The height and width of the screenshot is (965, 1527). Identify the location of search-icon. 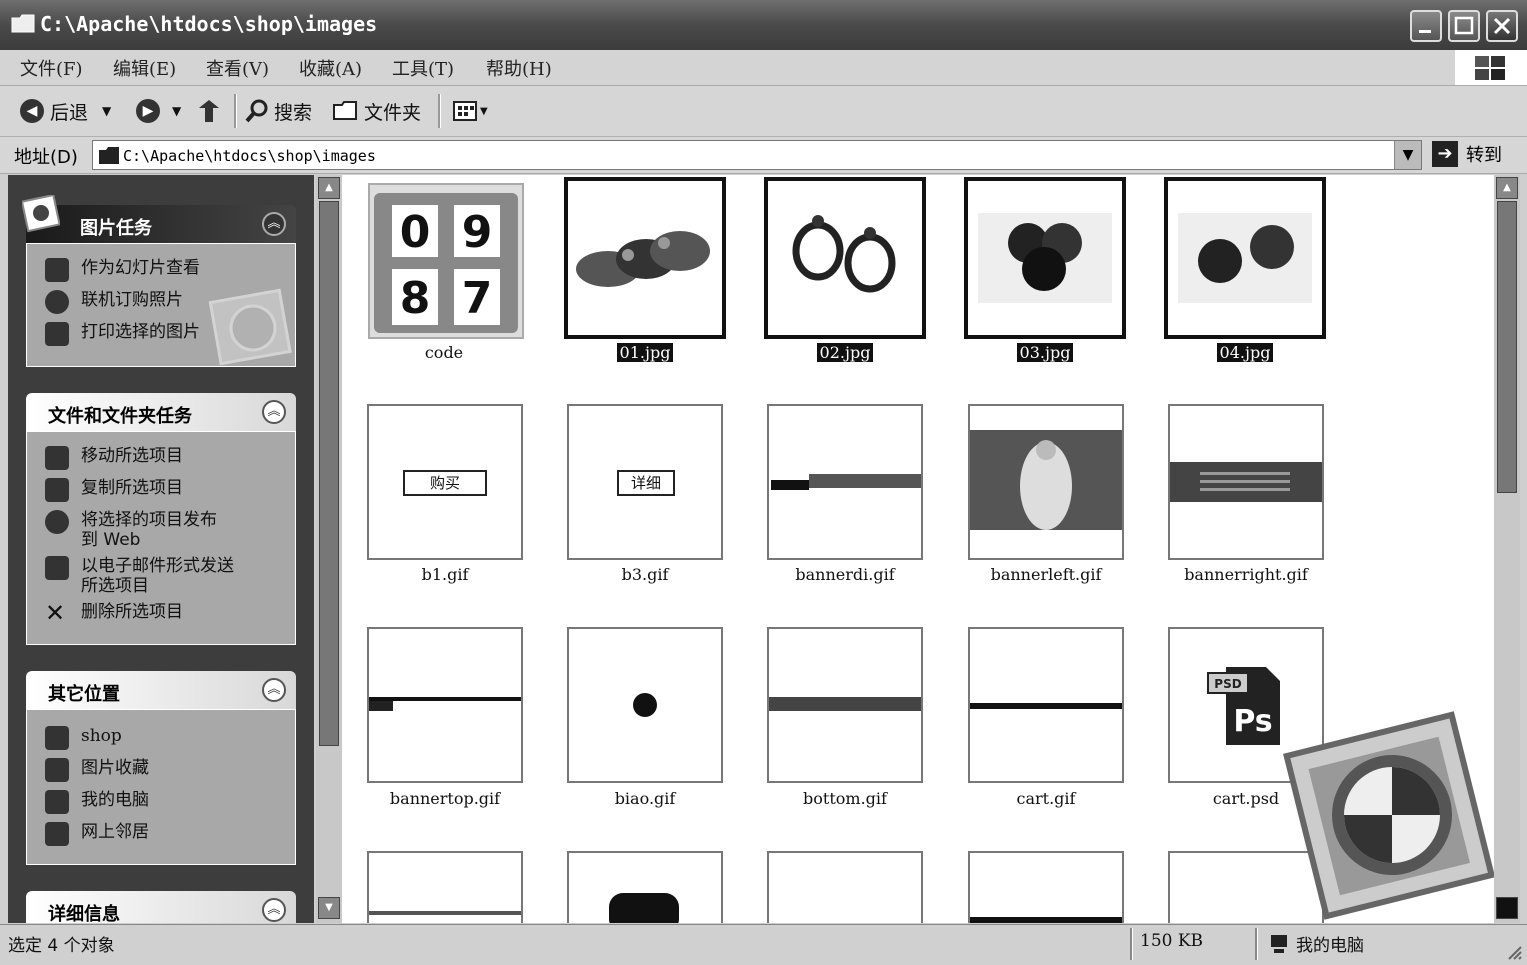
(256, 111).